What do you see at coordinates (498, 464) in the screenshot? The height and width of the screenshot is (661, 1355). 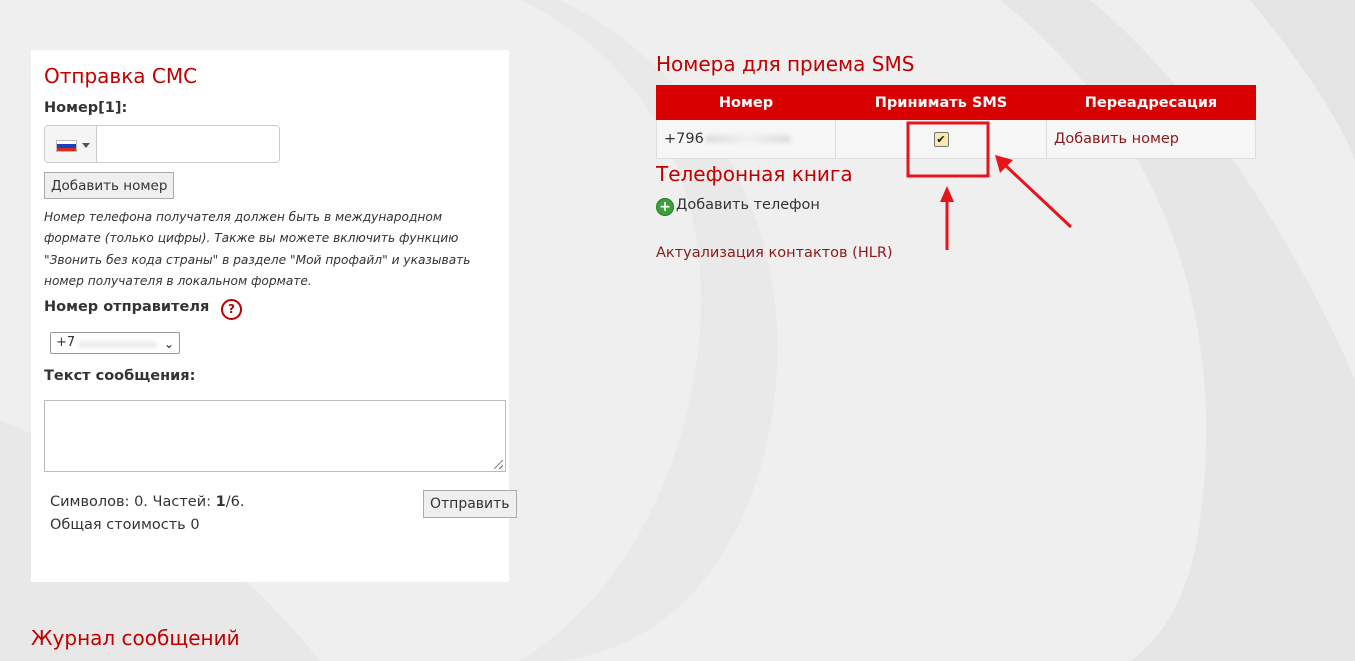 I see `resize-grip-icon` at bounding box center [498, 464].